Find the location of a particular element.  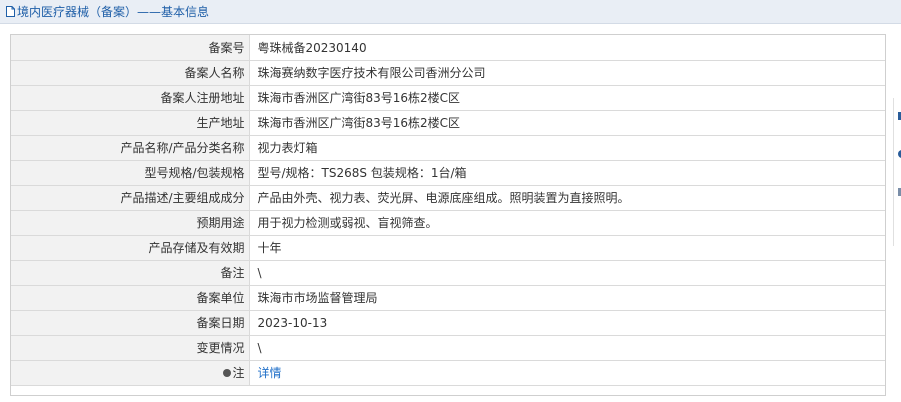

table-row: 备案人注册地址 珠海市香洲区广湾街83号16栋2楼C区 is located at coordinates (448, 97).